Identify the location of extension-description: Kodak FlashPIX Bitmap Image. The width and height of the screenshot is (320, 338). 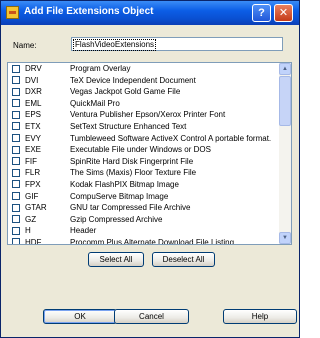
(124, 184).